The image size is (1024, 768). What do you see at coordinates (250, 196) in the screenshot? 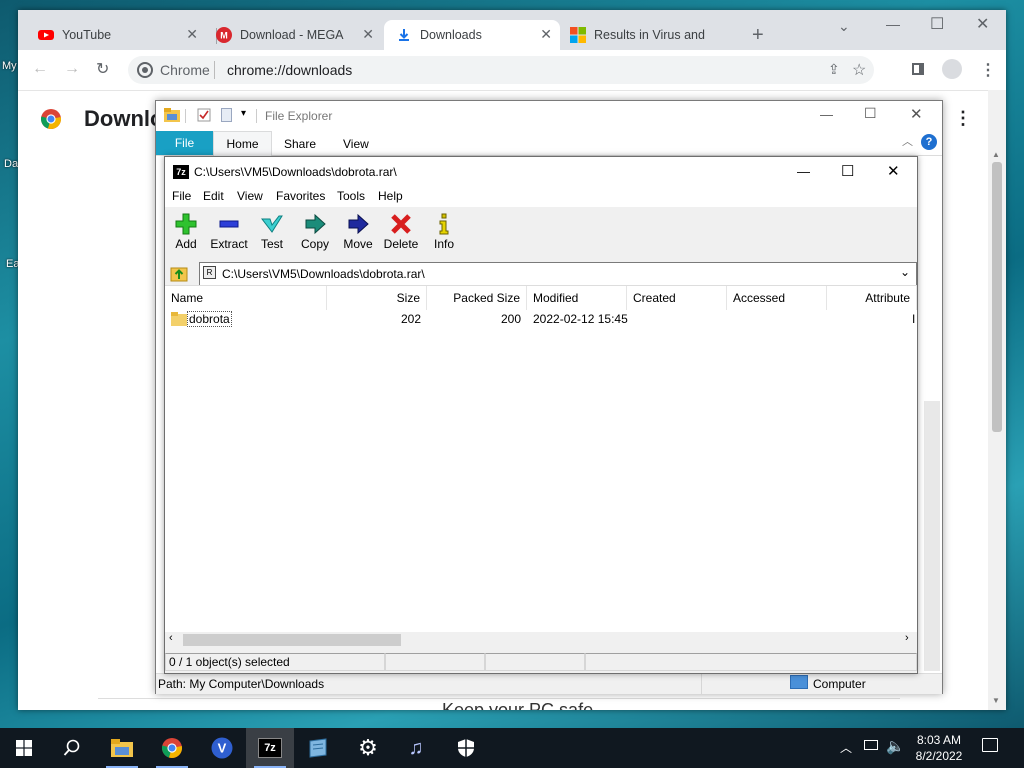
I see `menu-view: View` at bounding box center [250, 196].